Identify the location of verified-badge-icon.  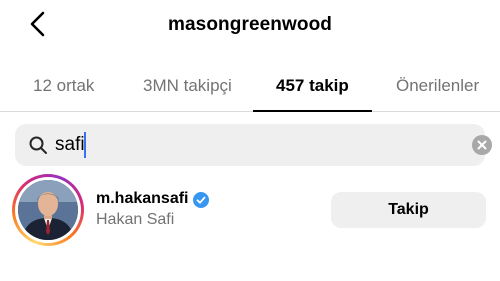
(201, 200).